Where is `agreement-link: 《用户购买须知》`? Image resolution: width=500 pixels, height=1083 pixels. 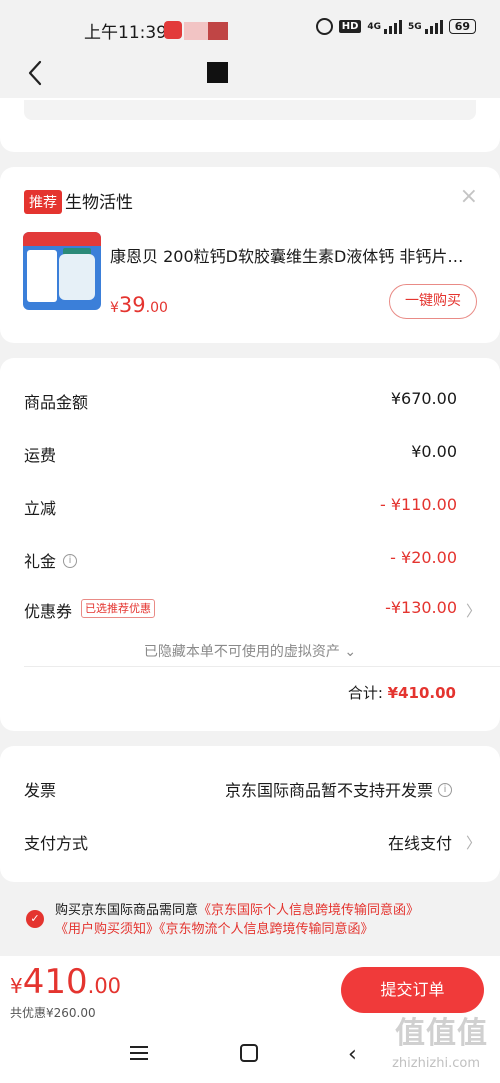
agreement-link: 《用户购买须知》 is located at coordinates (107, 929).